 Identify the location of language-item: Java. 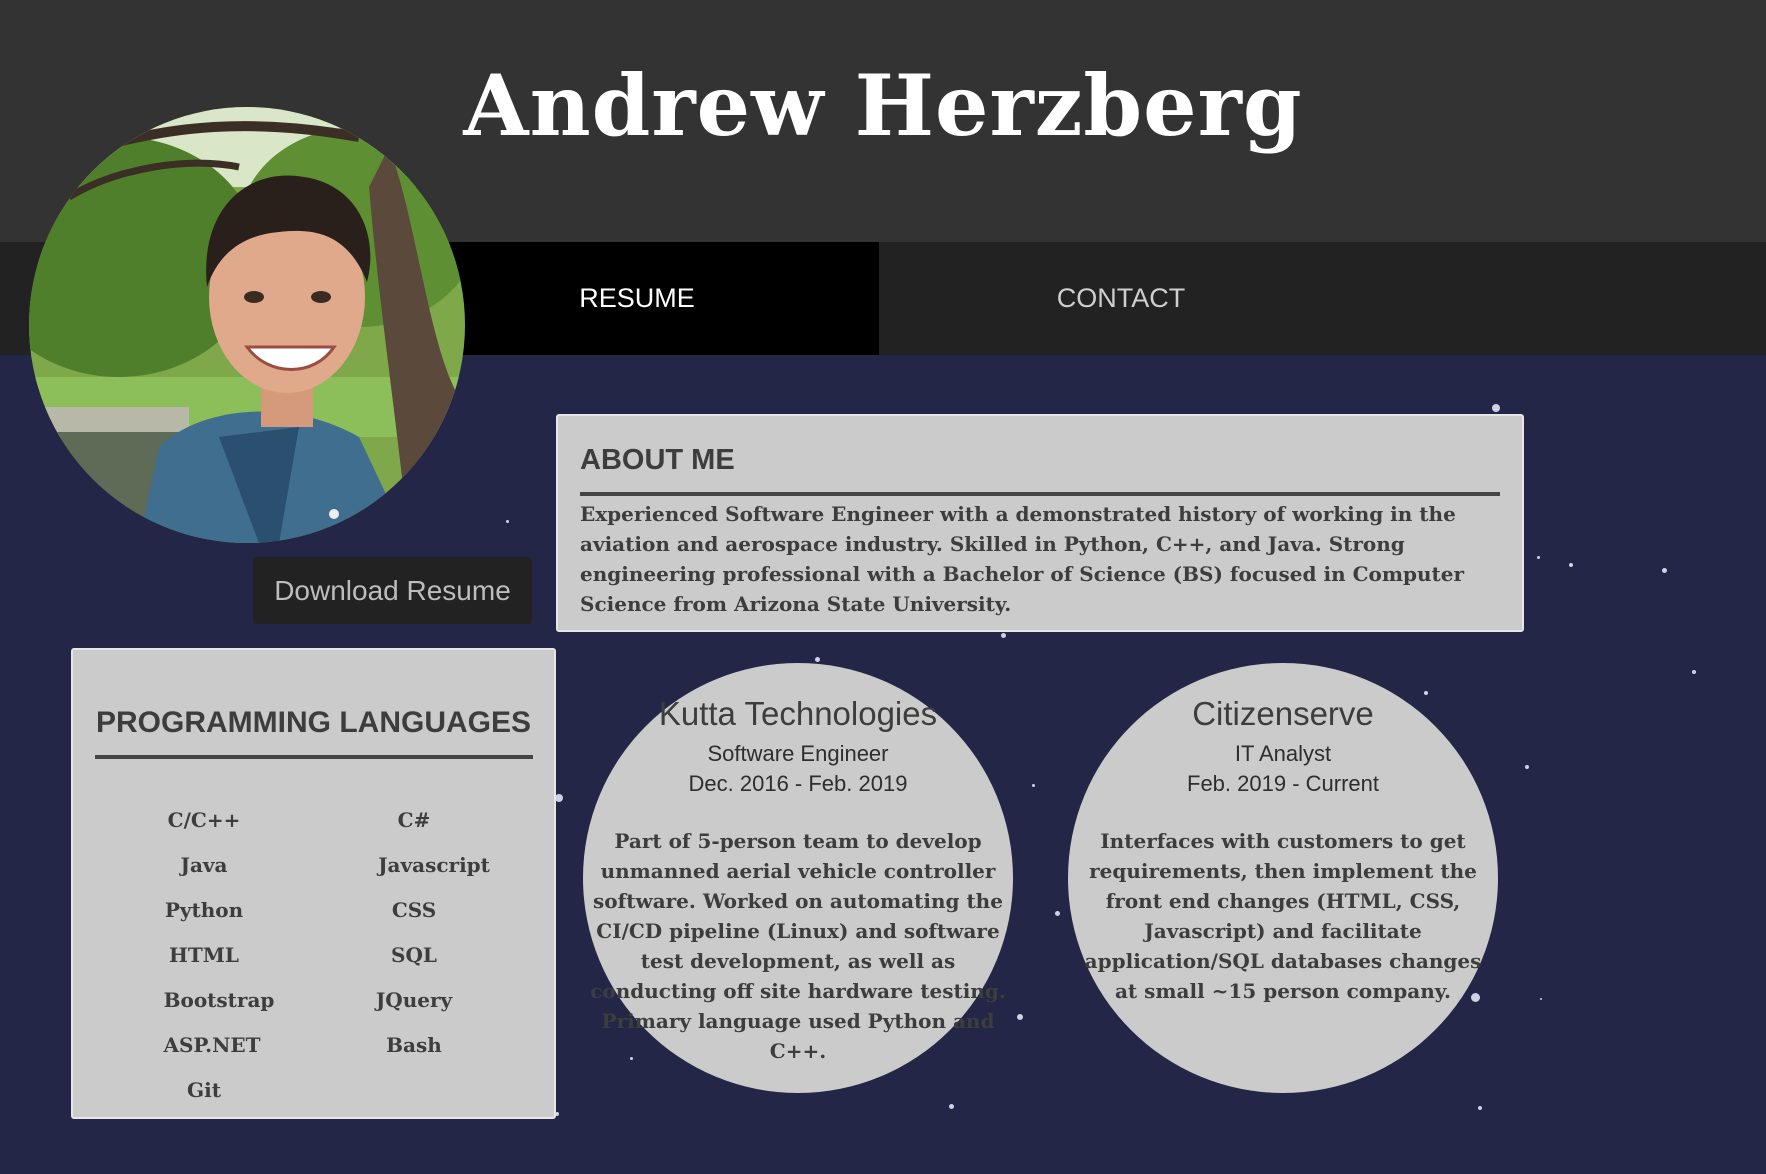
(204, 865).